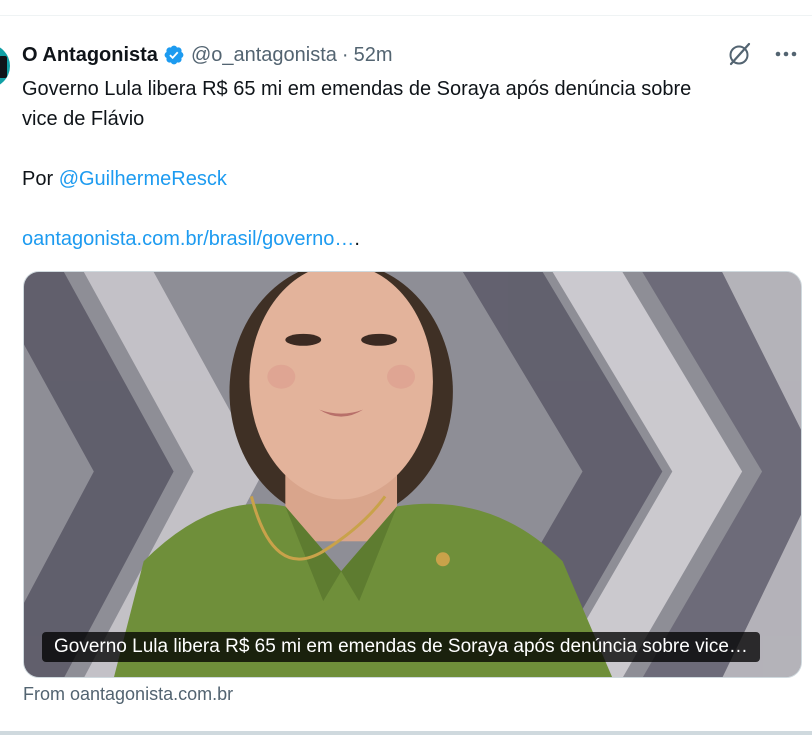 This screenshot has height=735, width=812. Describe the element at coordinates (90, 55) in the screenshot. I see `author-name: O Antagonista` at that location.